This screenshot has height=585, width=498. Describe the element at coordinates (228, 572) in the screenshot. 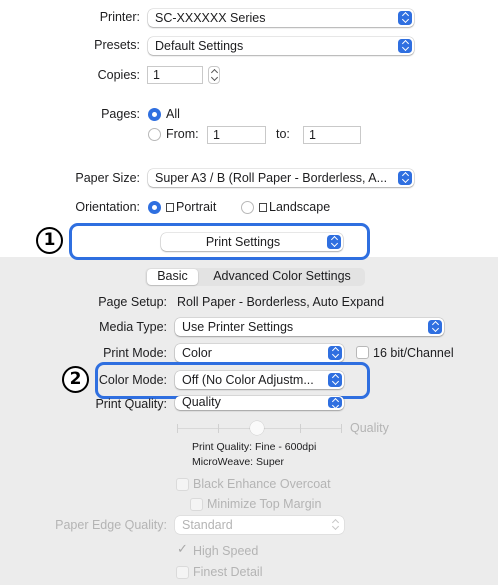

I see `finest-detail-label: Finest Detail` at that location.